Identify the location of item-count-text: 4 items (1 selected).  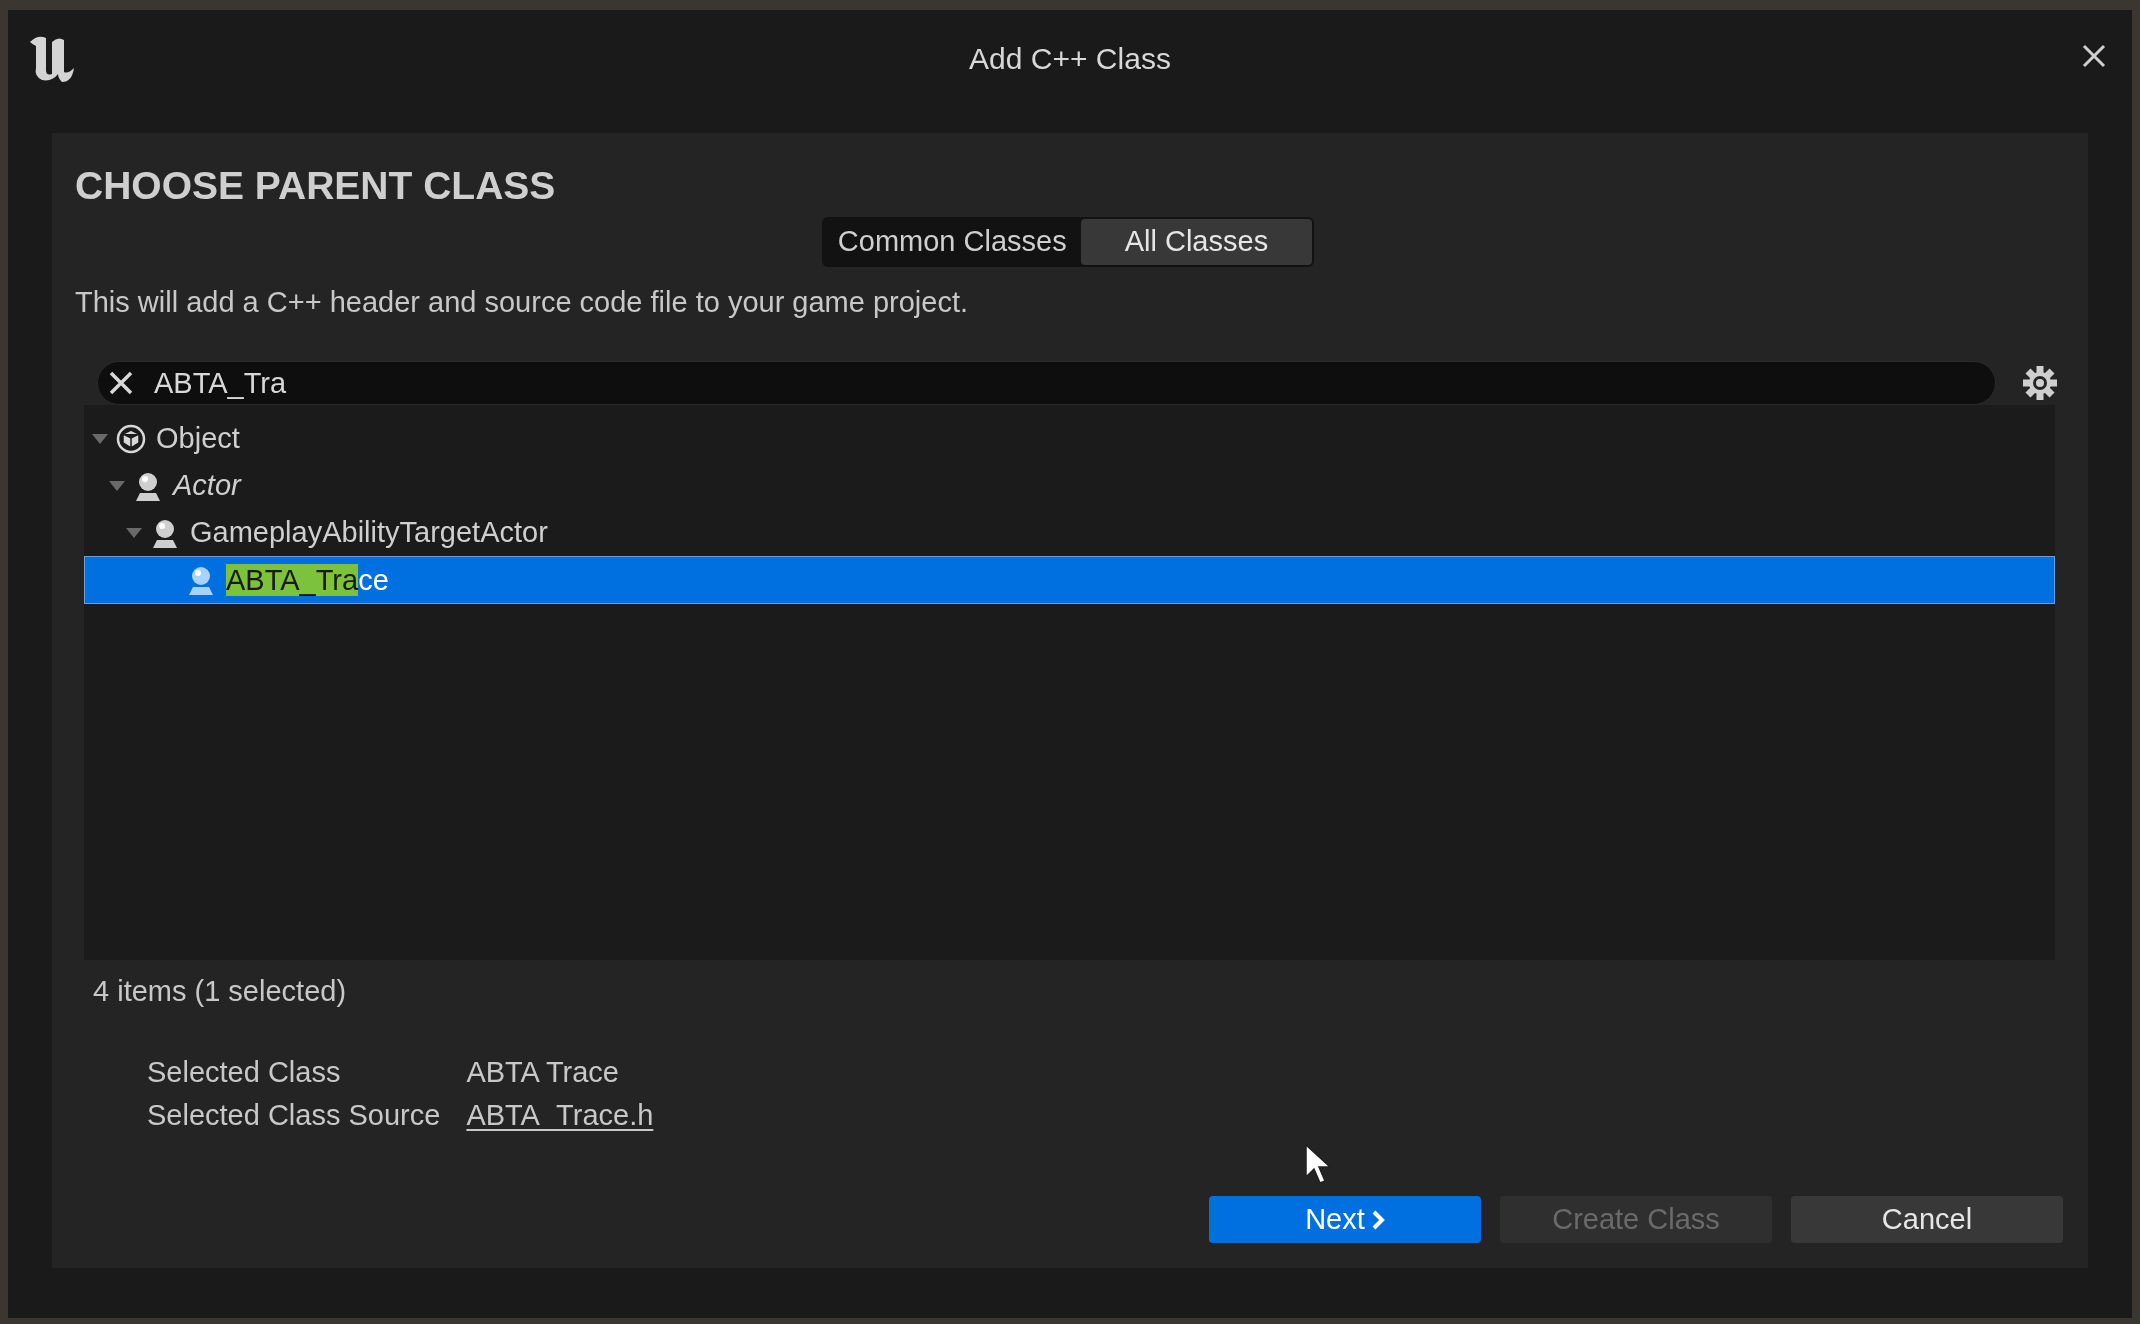
(220, 991).